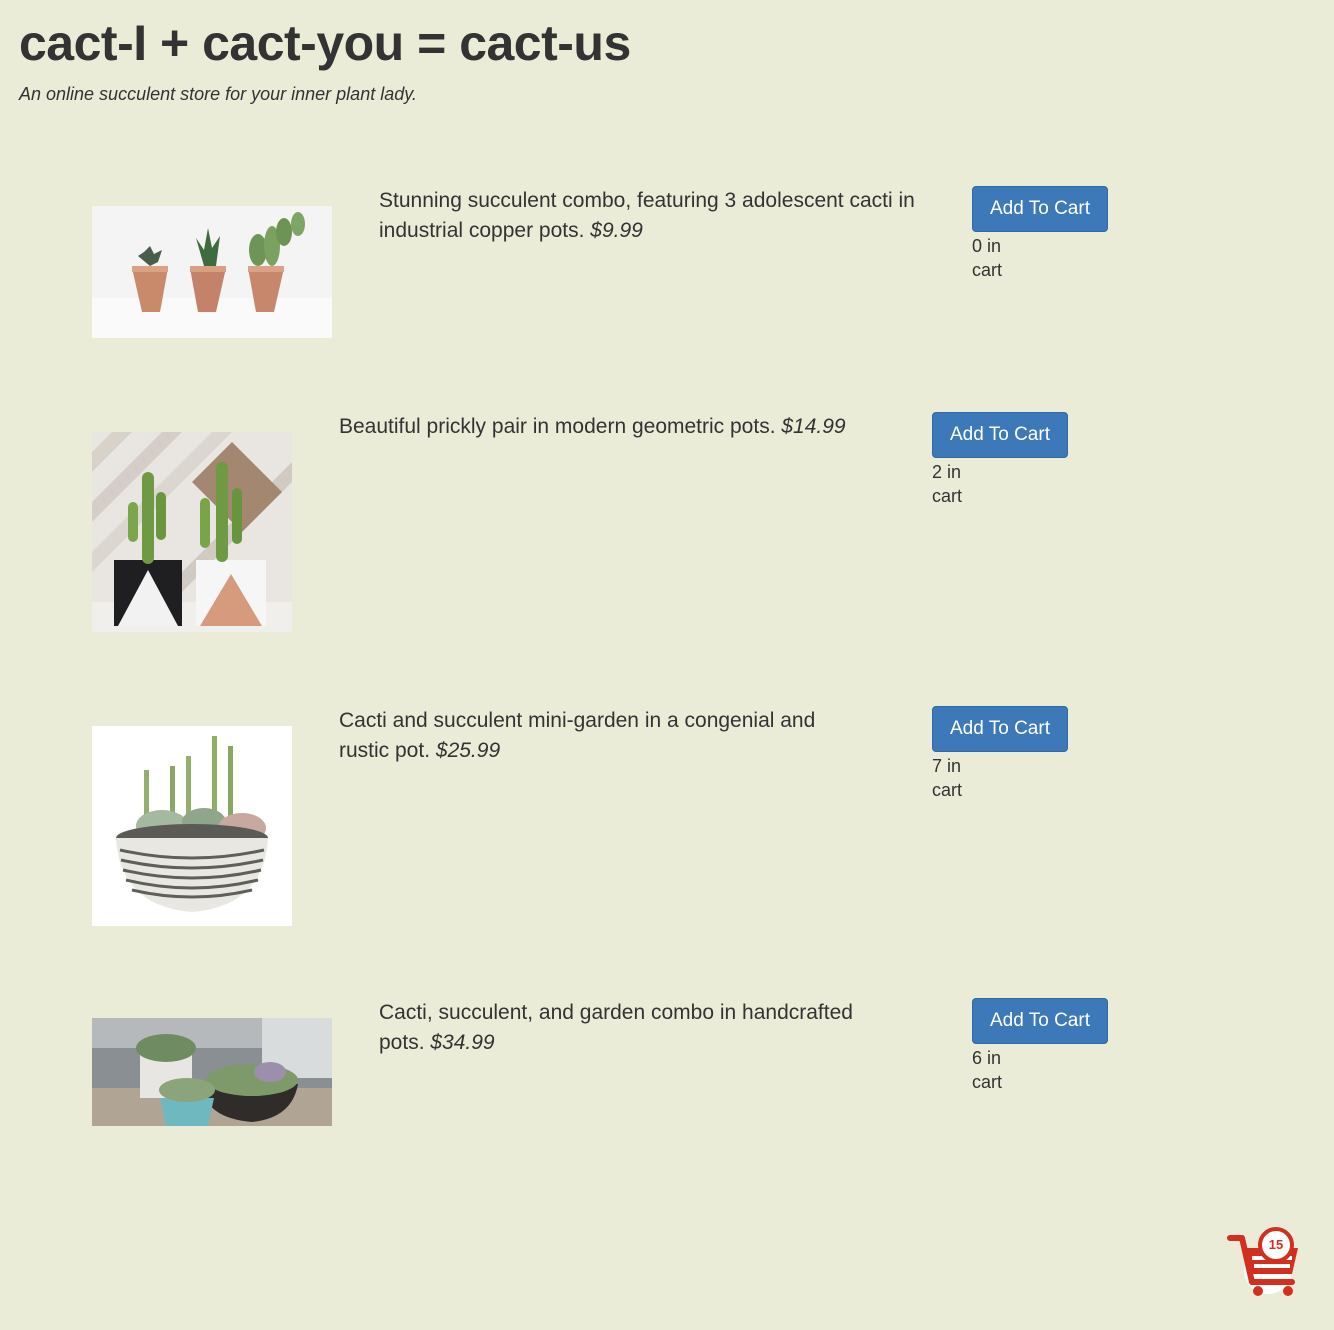 The width and height of the screenshot is (1334, 1330). What do you see at coordinates (616, 230) in the screenshot?
I see `product-price: $9.99` at bounding box center [616, 230].